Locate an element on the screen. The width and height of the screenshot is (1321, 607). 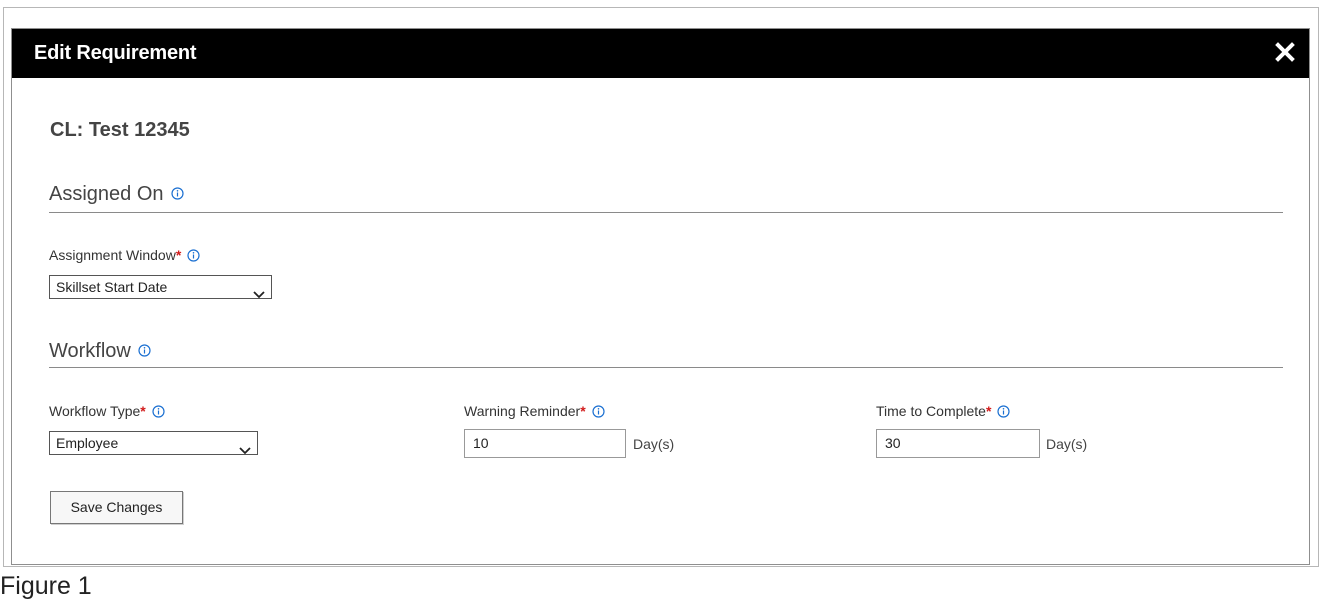
workflow-type-label: Workflow Type* is located at coordinates (107, 412).